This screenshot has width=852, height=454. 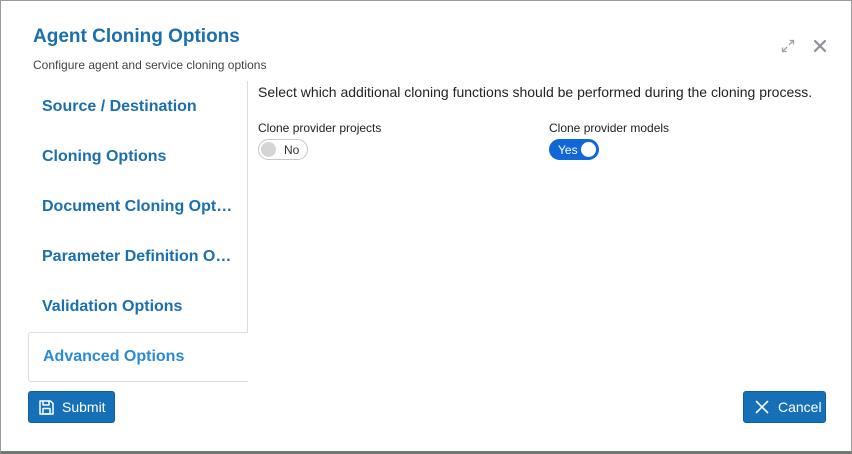 What do you see at coordinates (762, 407) in the screenshot?
I see `x-icon` at bounding box center [762, 407].